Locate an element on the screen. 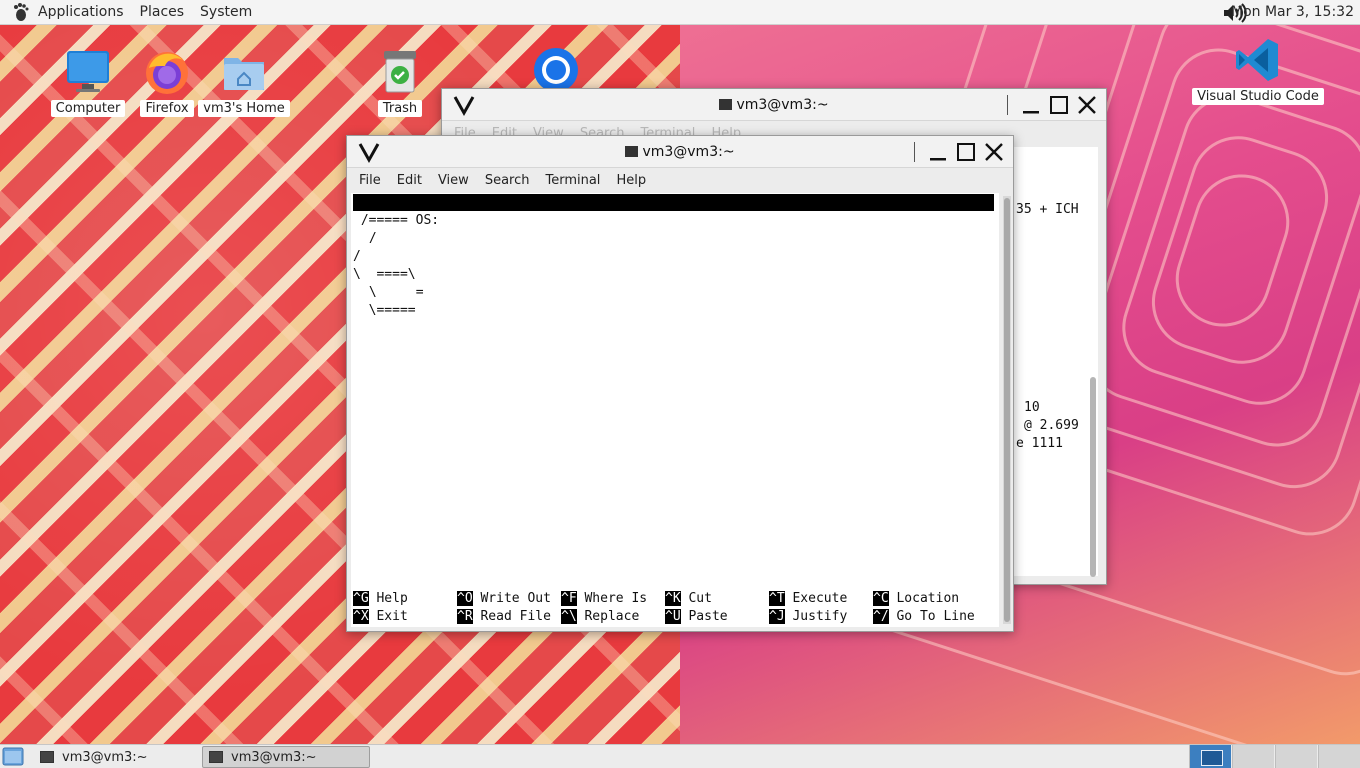  shortcut-exit: ^X Exit is located at coordinates (380, 617).